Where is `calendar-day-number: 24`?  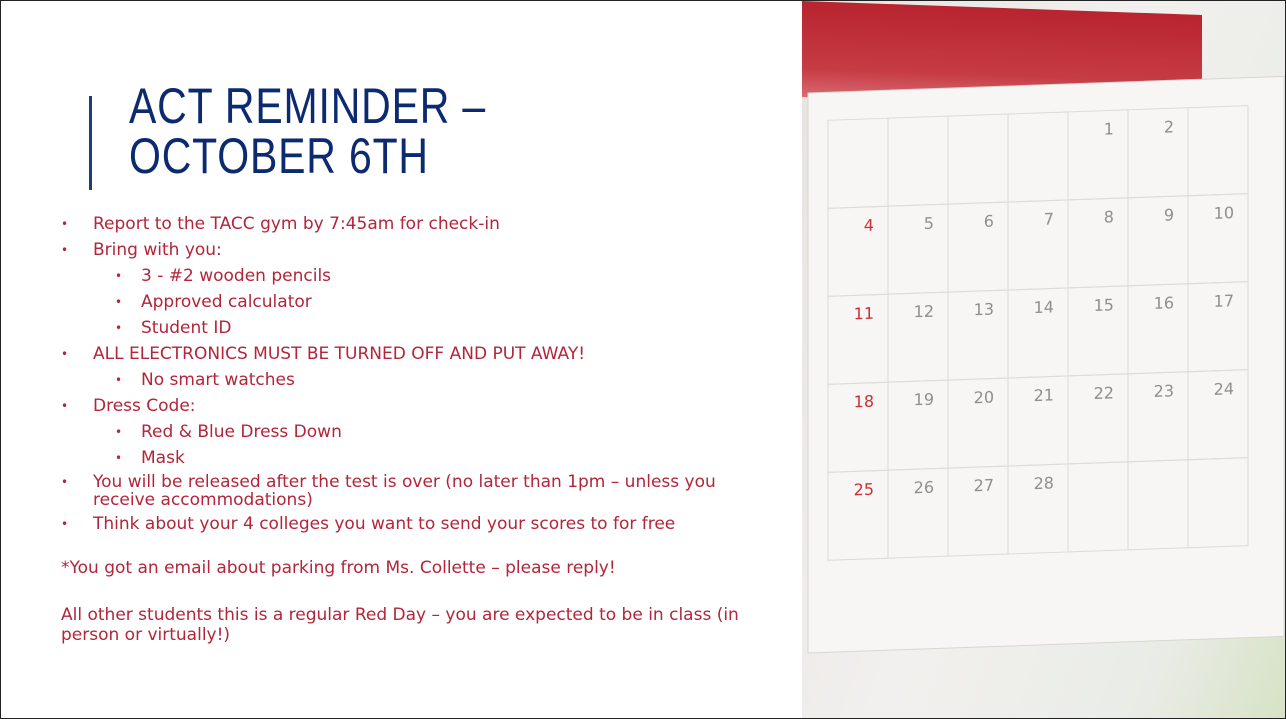
calendar-day-number: 24 is located at coordinates (1224, 389).